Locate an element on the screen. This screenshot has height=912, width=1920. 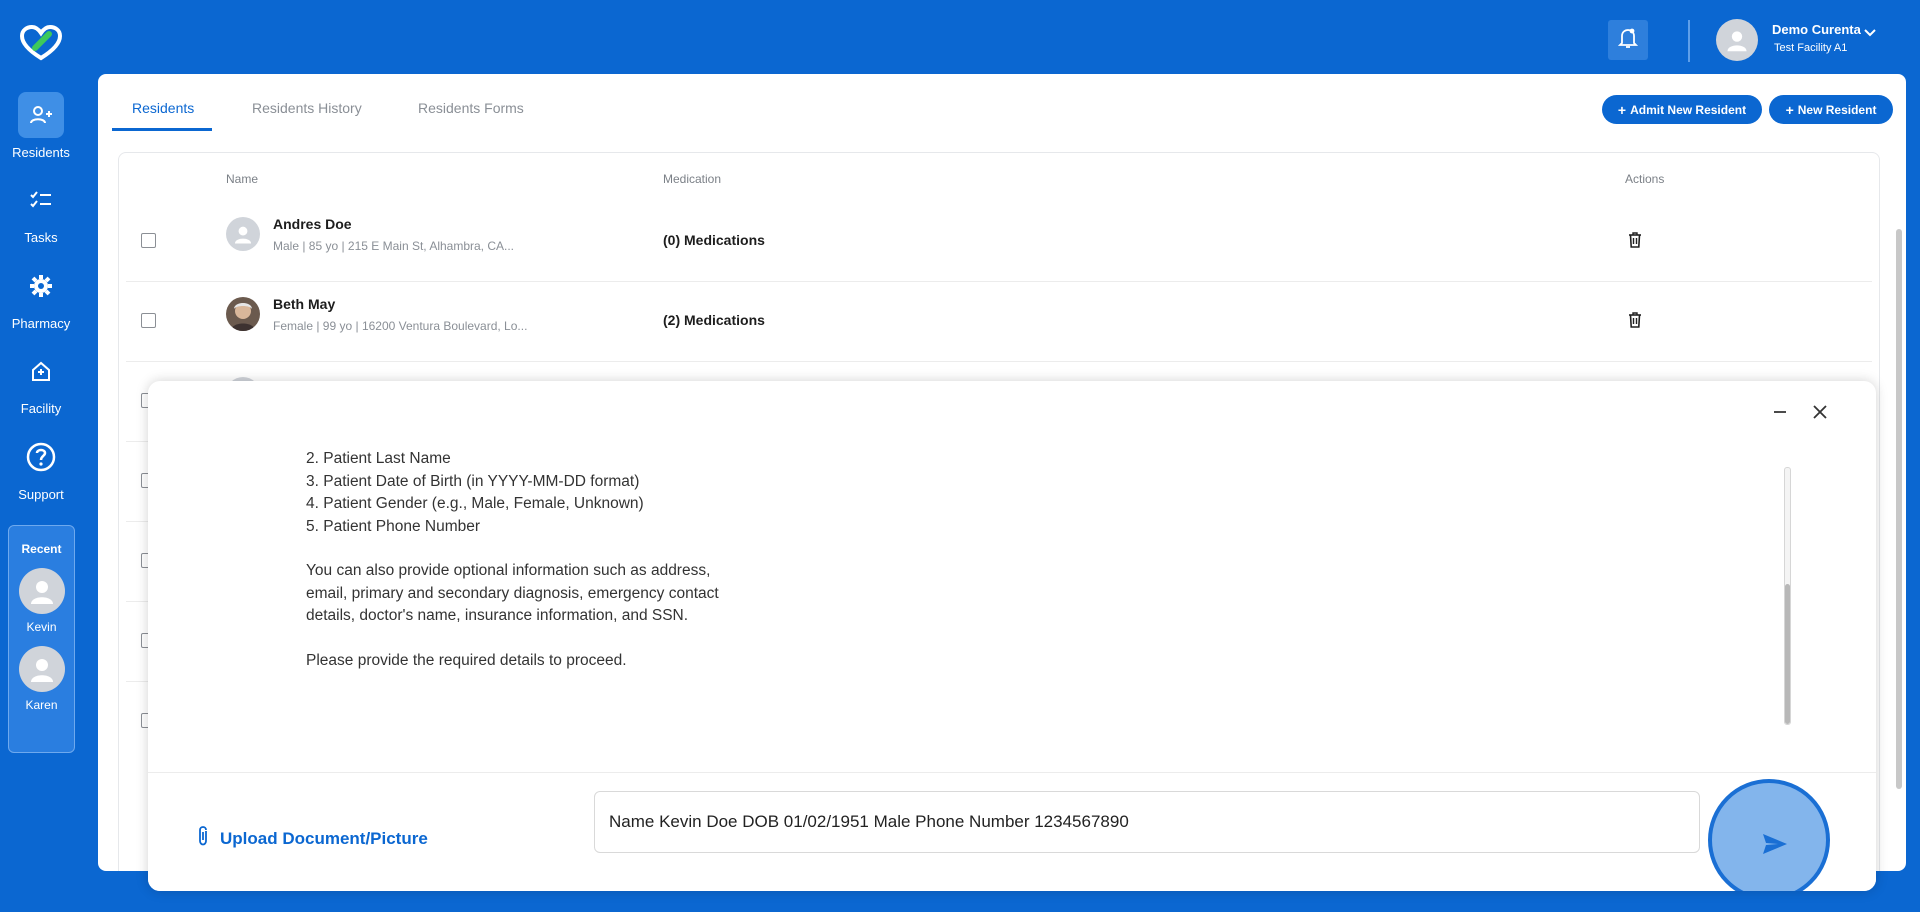
tab-residents-forms: Residents Forms is located at coordinates (471, 108).